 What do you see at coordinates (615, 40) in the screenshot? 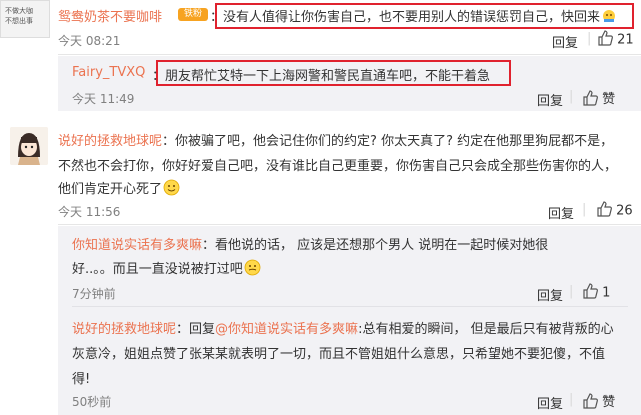
I see `like-button: 21` at bounding box center [615, 40].